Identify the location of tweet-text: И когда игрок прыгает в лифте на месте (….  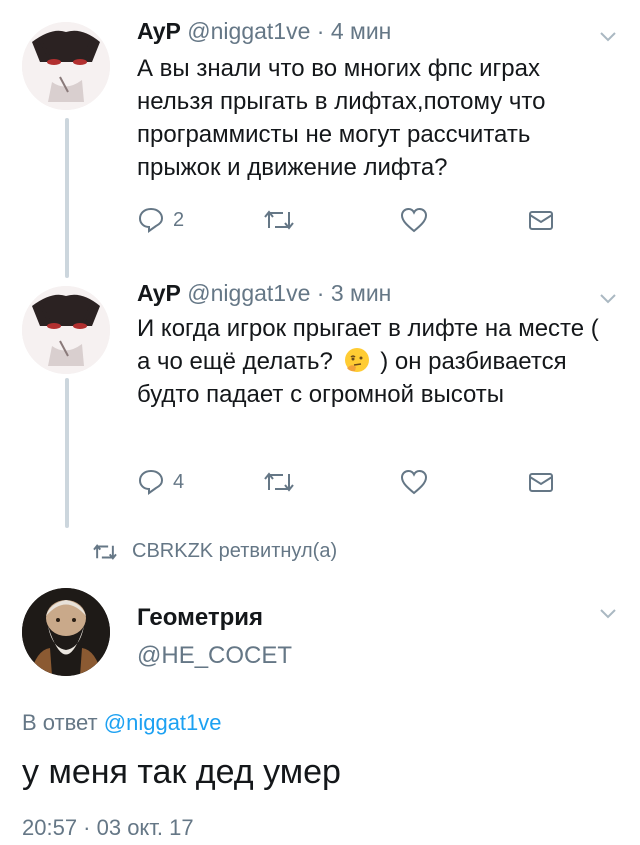
(372, 361).